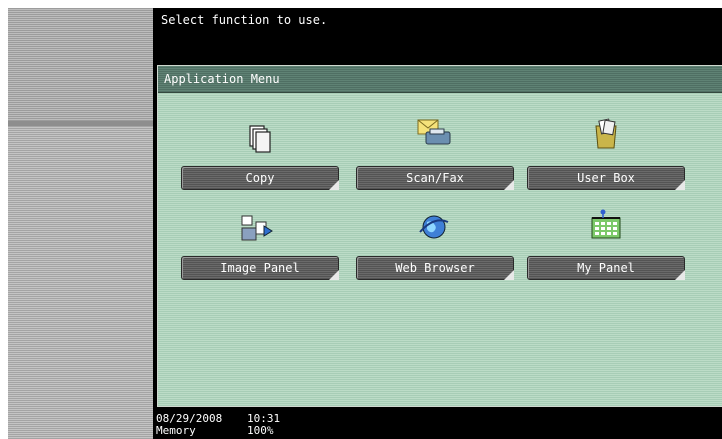  I want to click on web-browser-icon, so click(434, 227).